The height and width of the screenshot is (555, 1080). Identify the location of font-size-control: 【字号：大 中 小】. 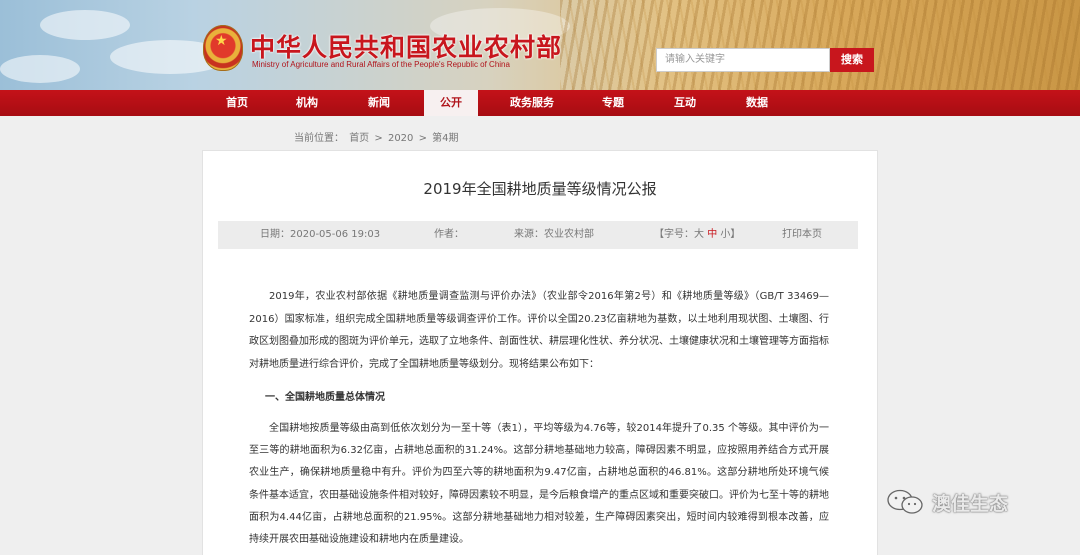
(697, 235).